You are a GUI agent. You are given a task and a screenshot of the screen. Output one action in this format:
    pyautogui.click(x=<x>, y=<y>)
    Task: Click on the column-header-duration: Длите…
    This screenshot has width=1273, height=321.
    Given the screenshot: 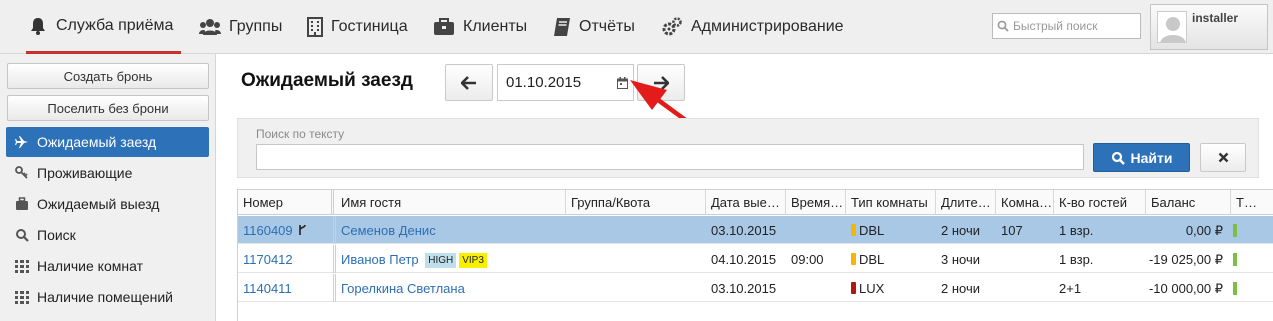 What is the action you would take?
    pyautogui.click(x=966, y=202)
    